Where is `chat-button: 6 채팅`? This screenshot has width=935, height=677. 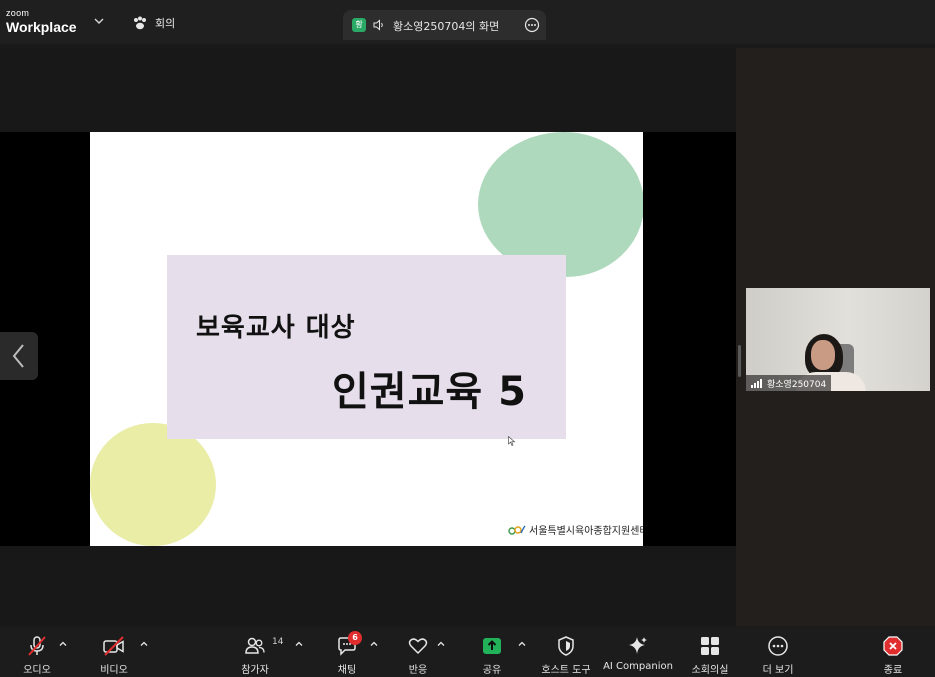
chat-button: 6 채팅 is located at coordinates (347, 652).